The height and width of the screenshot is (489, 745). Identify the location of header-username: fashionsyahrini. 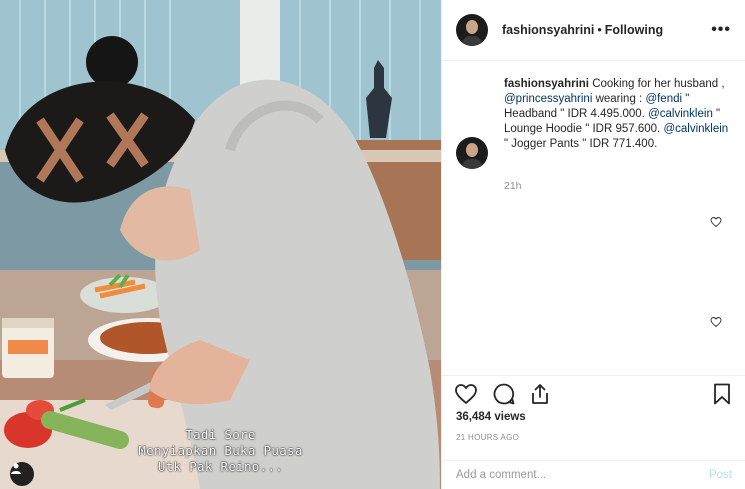
(548, 30).